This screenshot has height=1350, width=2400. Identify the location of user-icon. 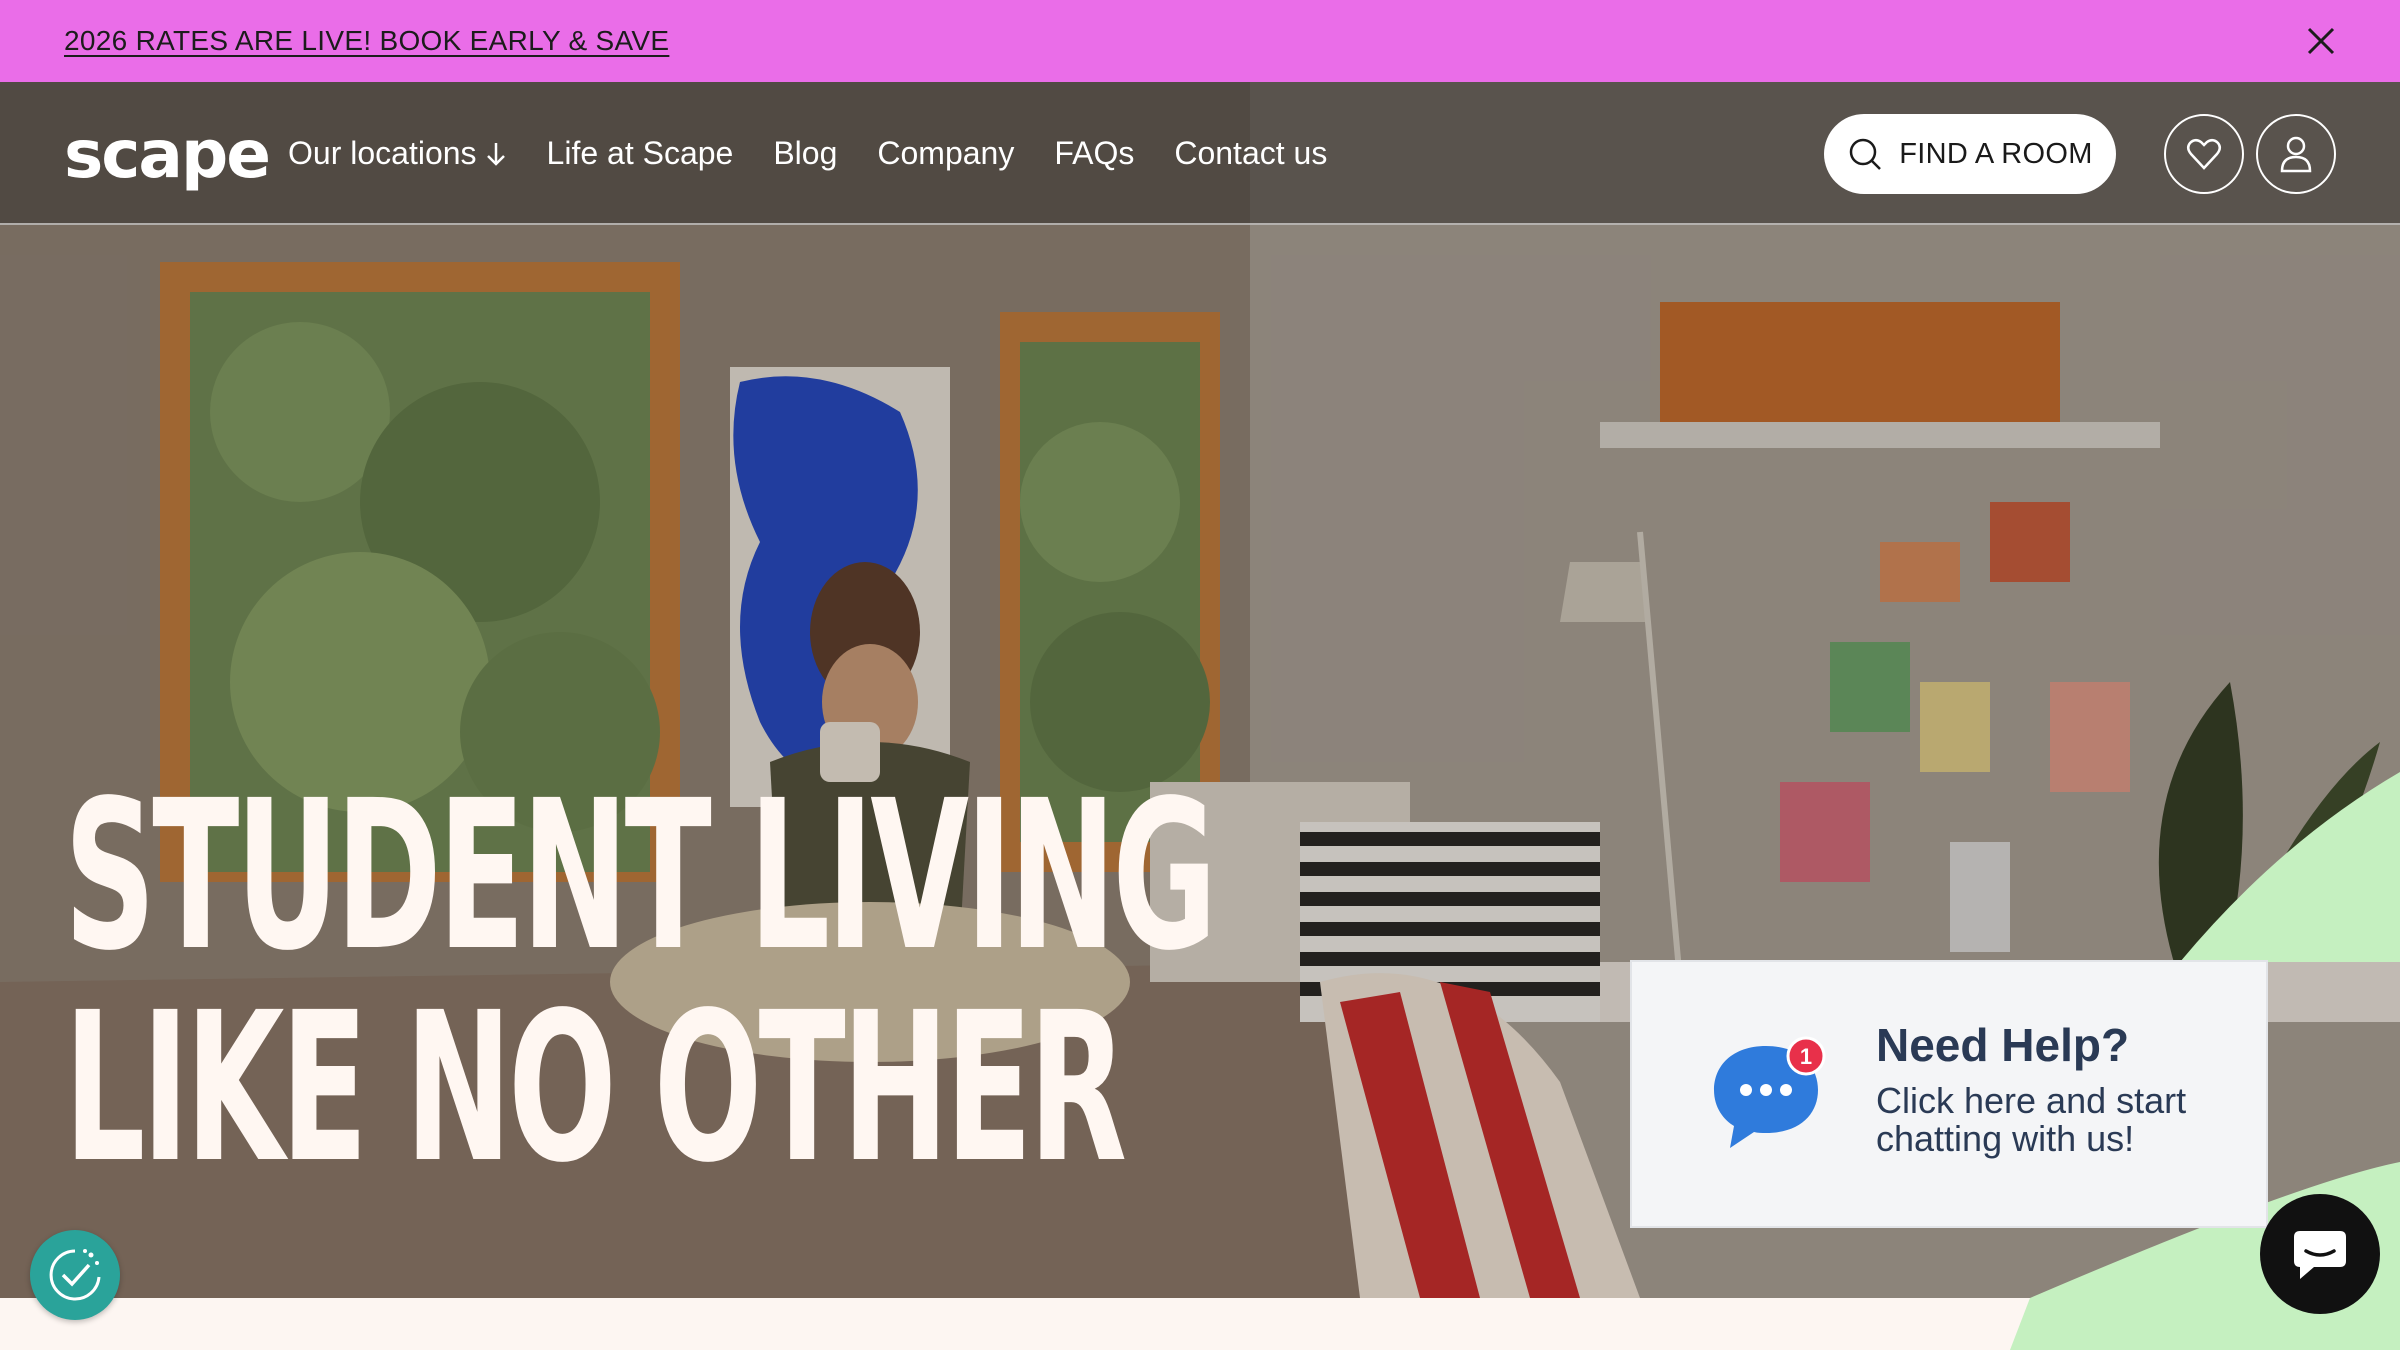
(2296, 154).